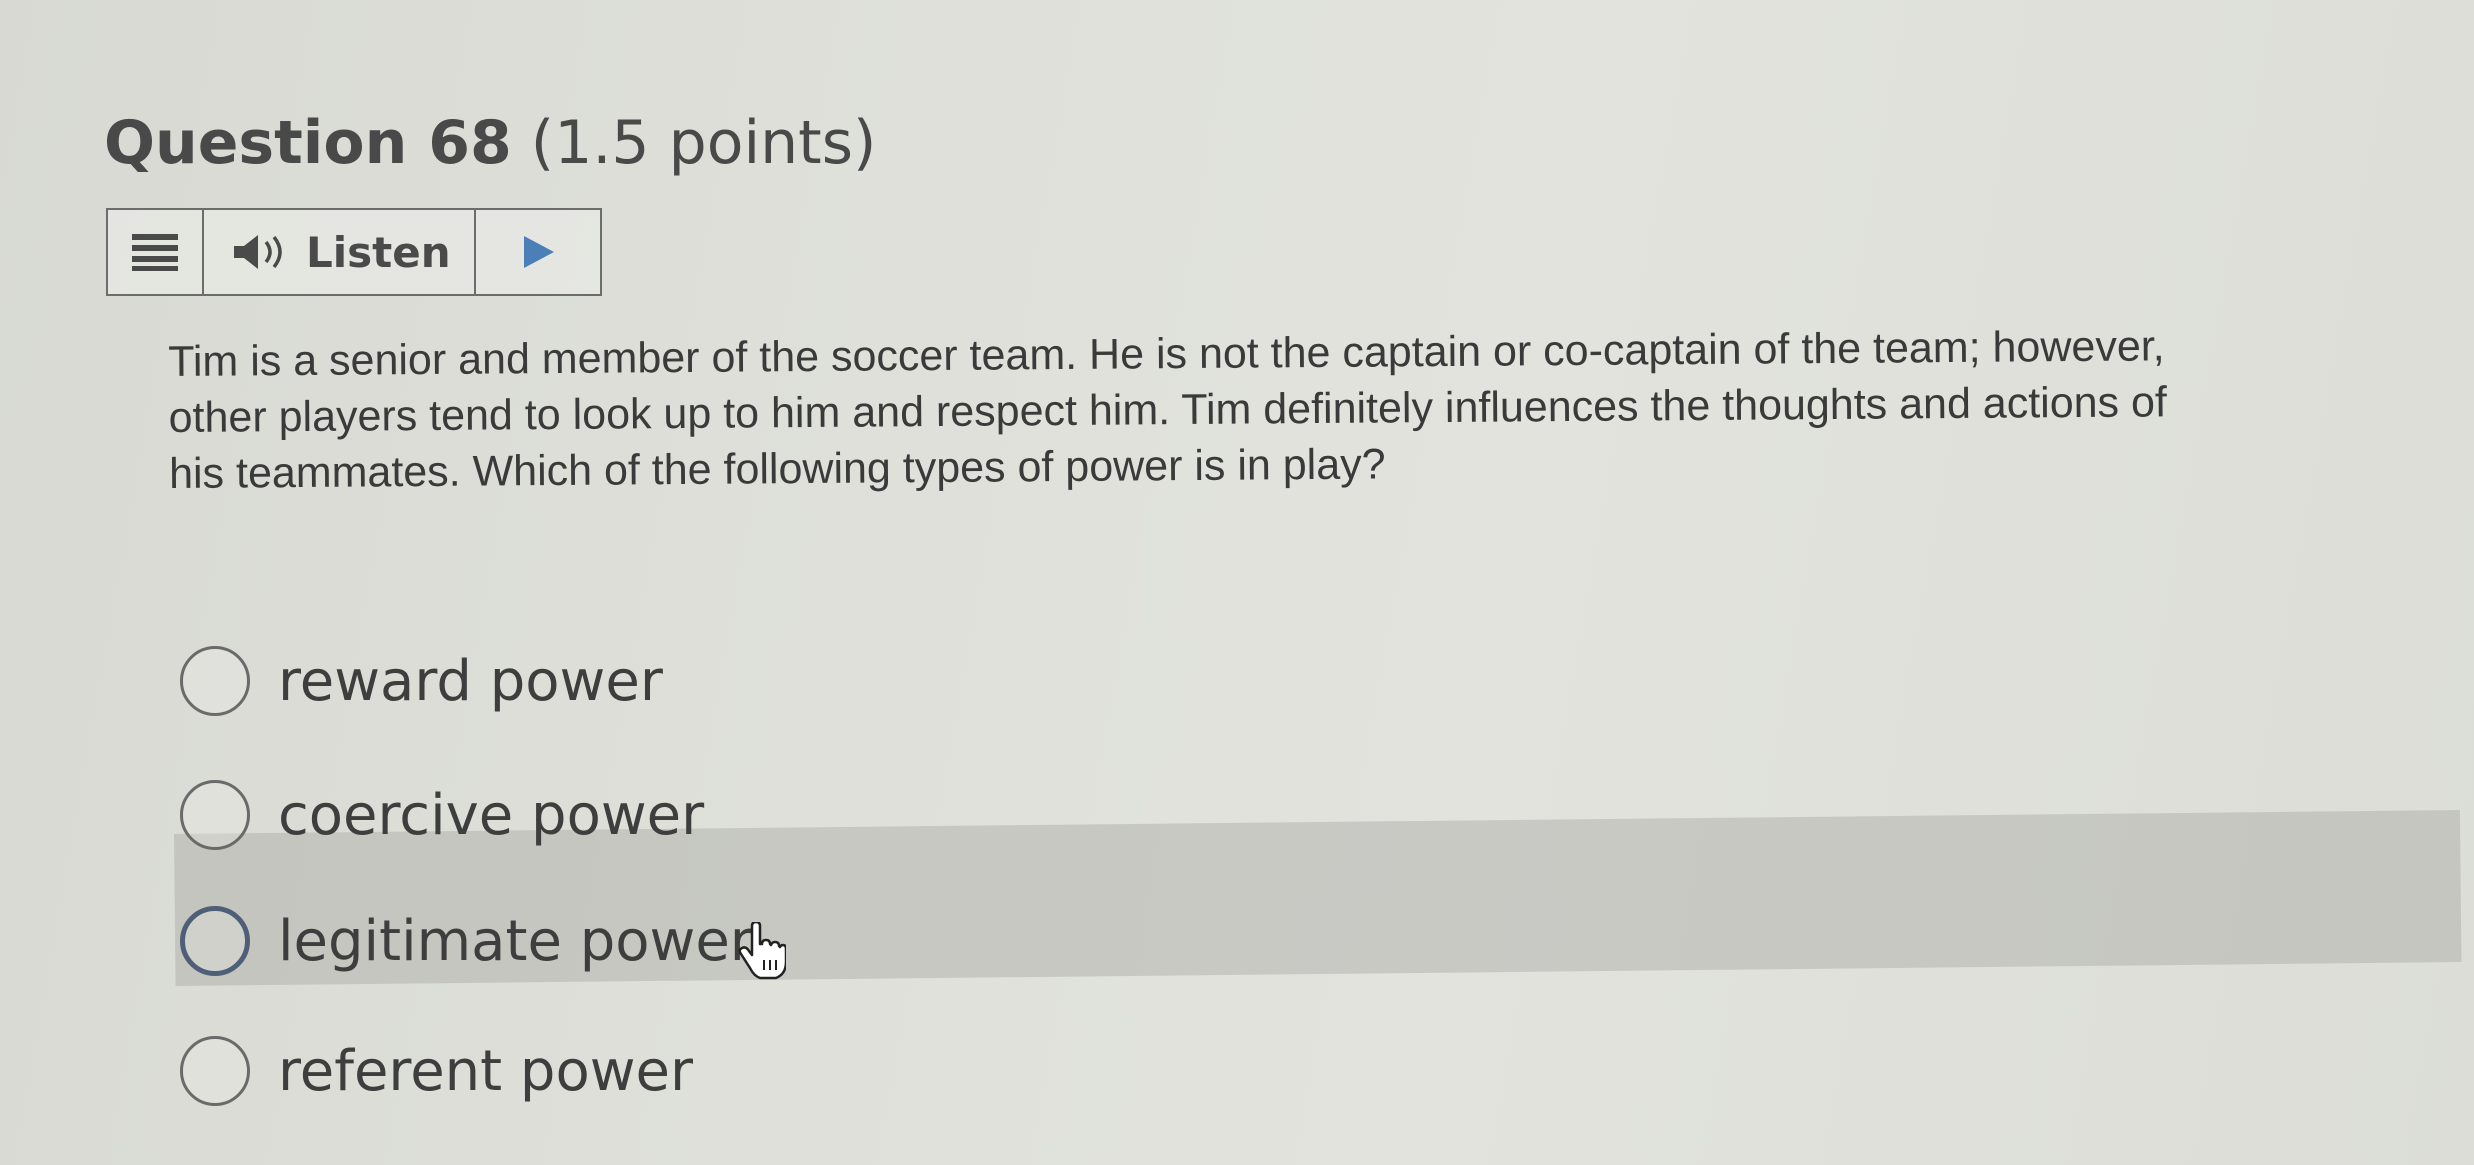 The image size is (2474, 1165). What do you see at coordinates (470, 681) in the screenshot?
I see `option-label: reward power` at bounding box center [470, 681].